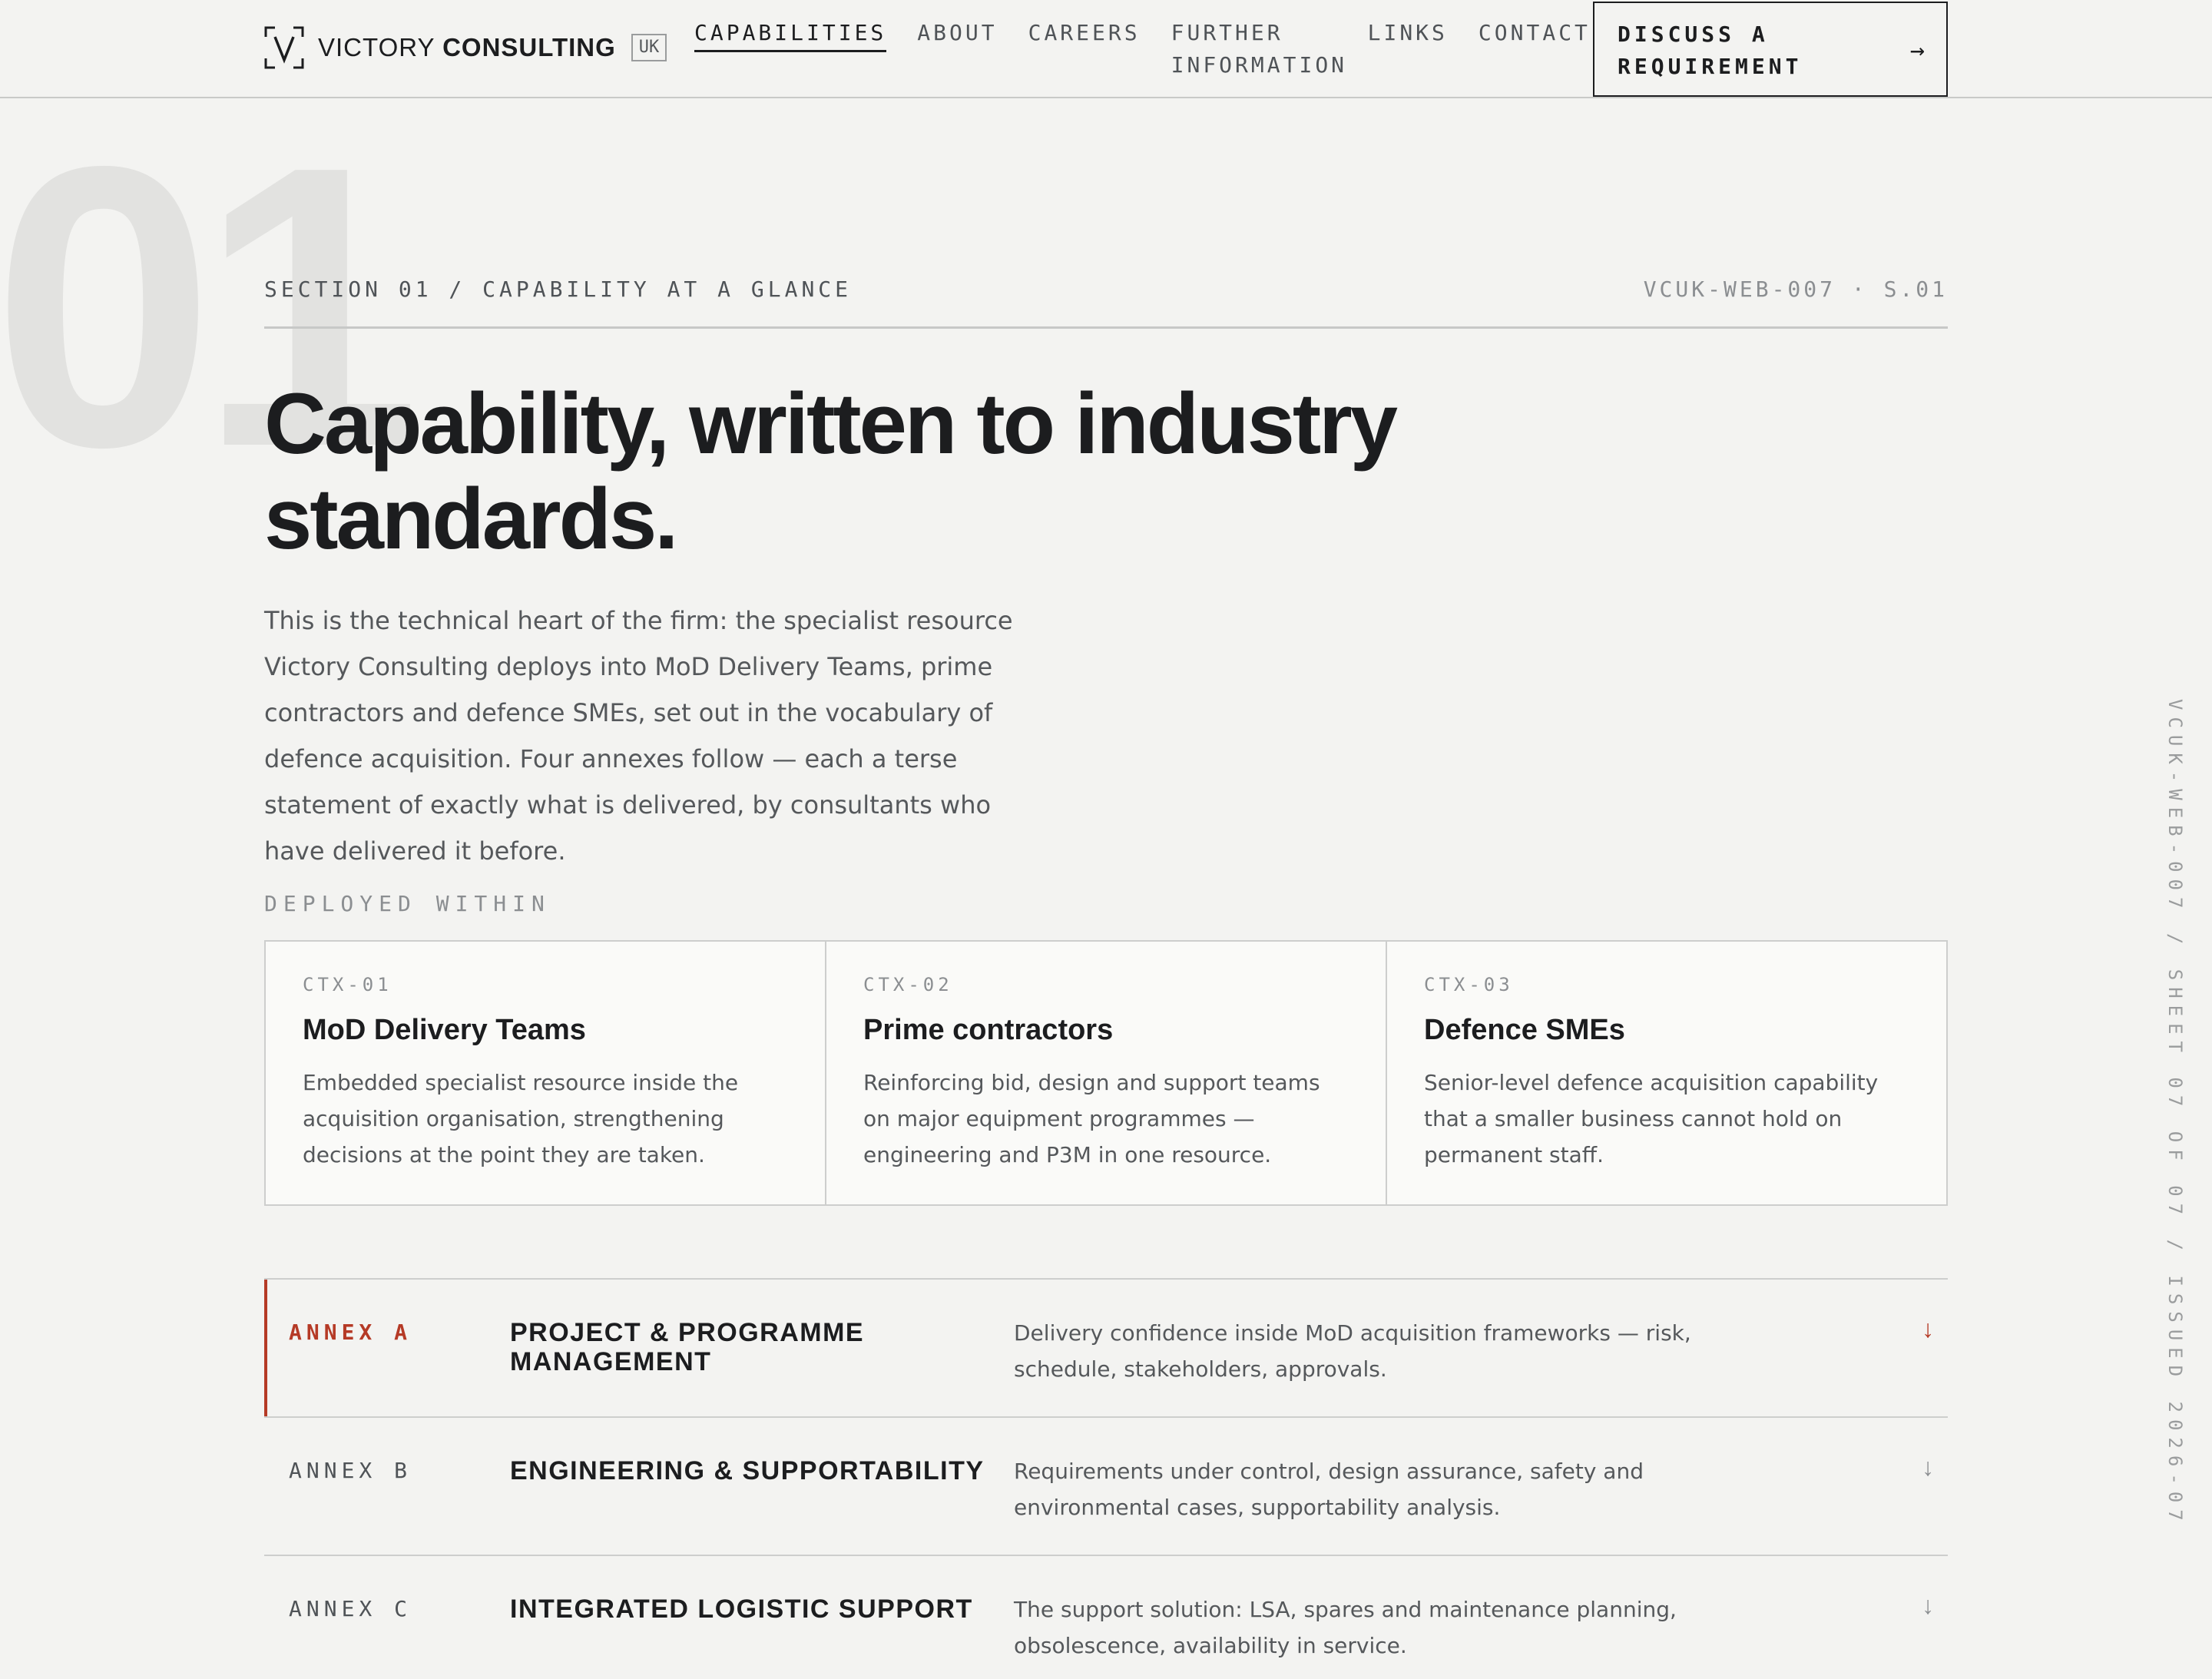 The width and height of the screenshot is (2212, 1679). What do you see at coordinates (791, 49) in the screenshot?
I see `nav-capabilities: CAPABILITIES` at bounding box center [791, 49].